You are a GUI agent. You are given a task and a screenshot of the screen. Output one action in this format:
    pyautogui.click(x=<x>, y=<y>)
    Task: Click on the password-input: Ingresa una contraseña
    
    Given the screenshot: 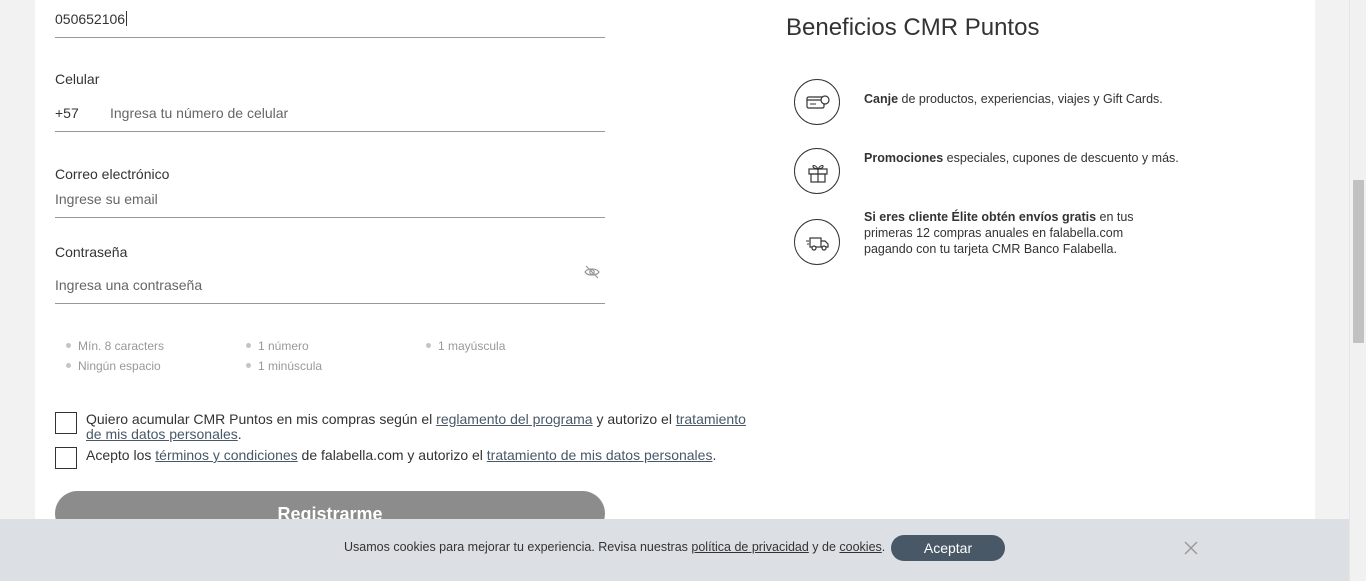 What is the action you would take?
    pyautogui.click(x=128, y=285)
    